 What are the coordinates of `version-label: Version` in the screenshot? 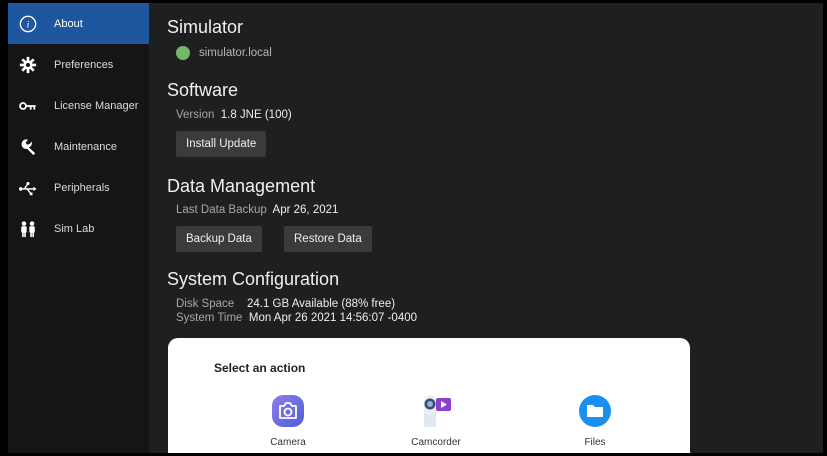 It's located at (195, 115).